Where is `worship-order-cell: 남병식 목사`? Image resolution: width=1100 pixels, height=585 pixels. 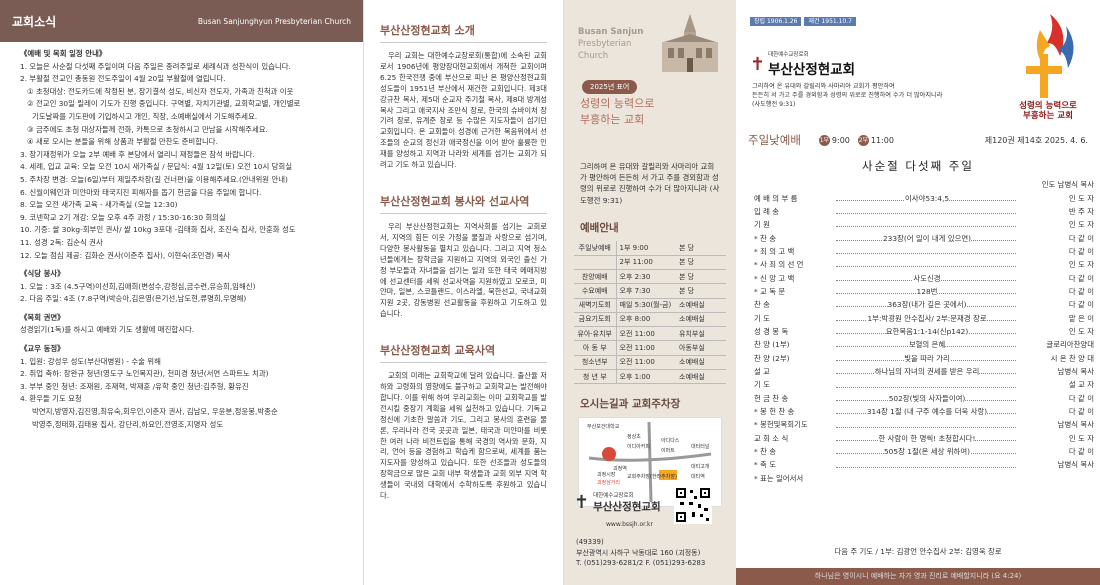 worship-order-cell: 남병식 목사 is located at coordinates (1075, 371).